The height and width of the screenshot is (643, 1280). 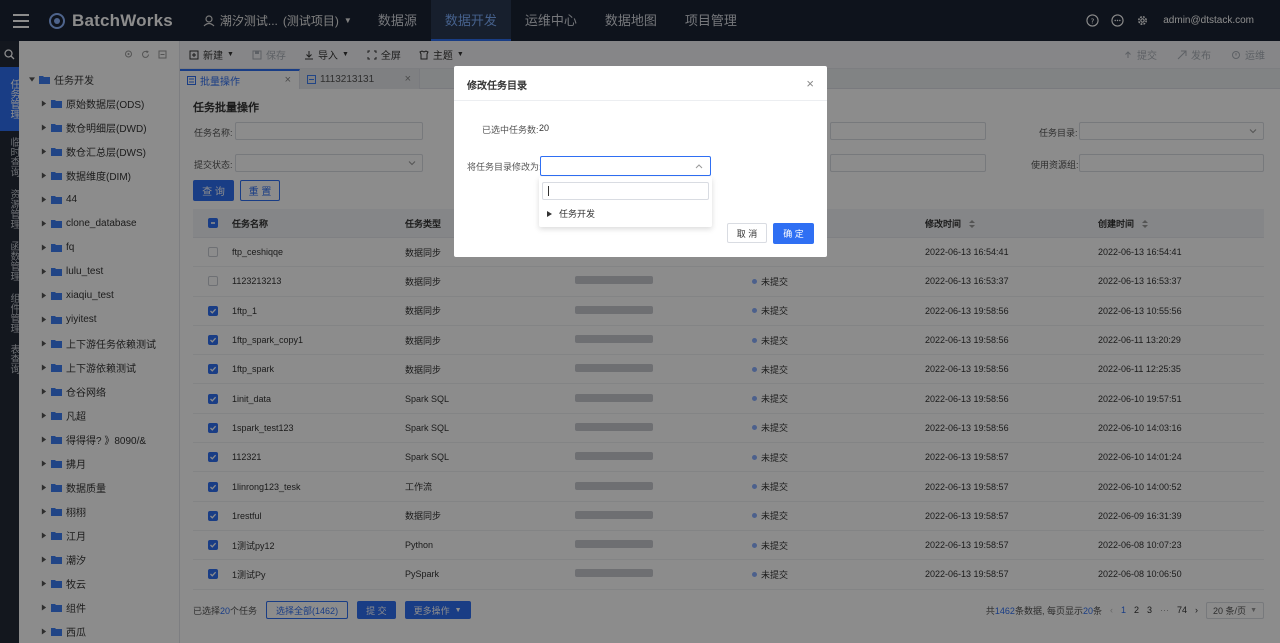 What do you see at coordinates (747, 233) in the screenshot?
I see `cancel-button: 取 消` at bounding box center [747, 233].